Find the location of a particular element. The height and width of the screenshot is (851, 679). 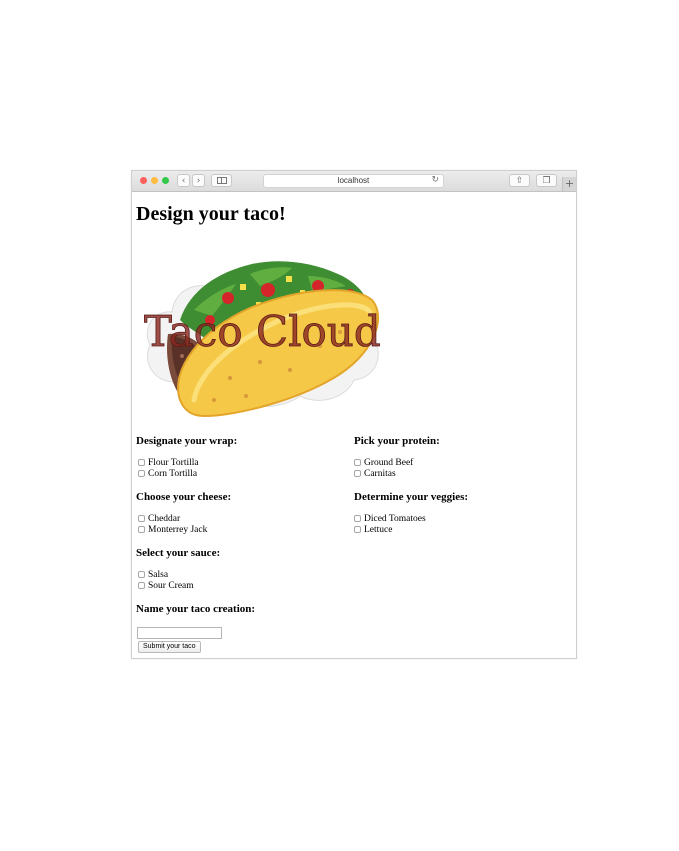

share-button: ⇧ is located at coordinates (519, 180).